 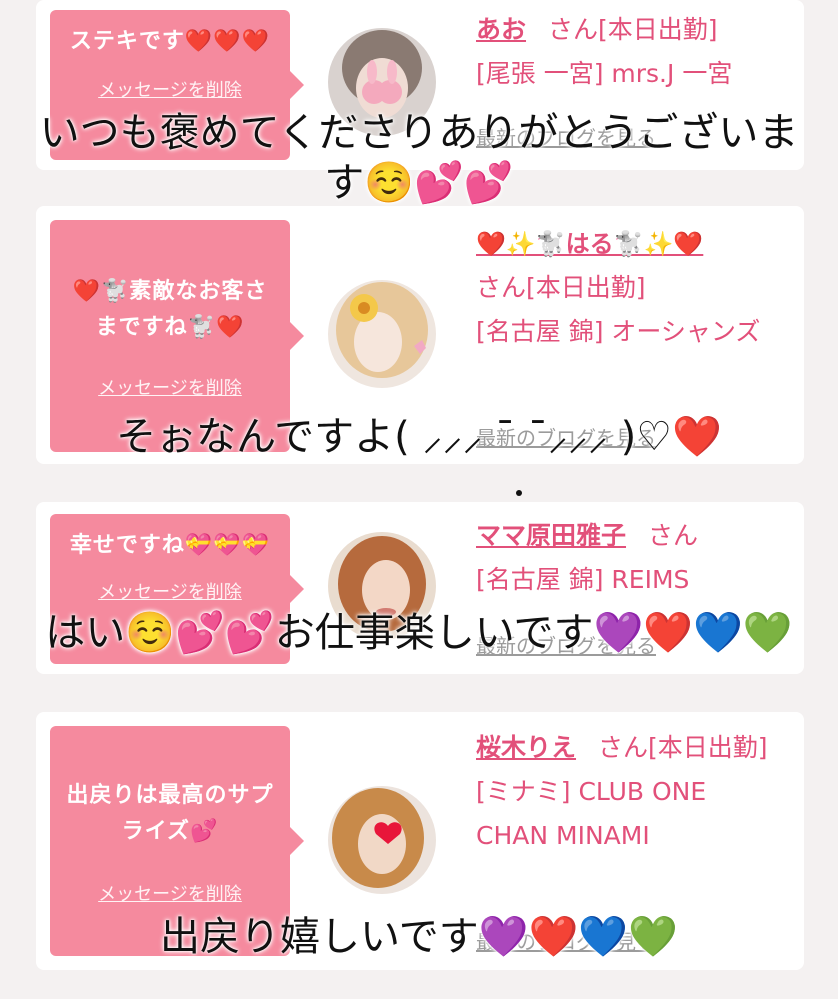 I want to click on cast-status: さん, so click(x=672, y=535).